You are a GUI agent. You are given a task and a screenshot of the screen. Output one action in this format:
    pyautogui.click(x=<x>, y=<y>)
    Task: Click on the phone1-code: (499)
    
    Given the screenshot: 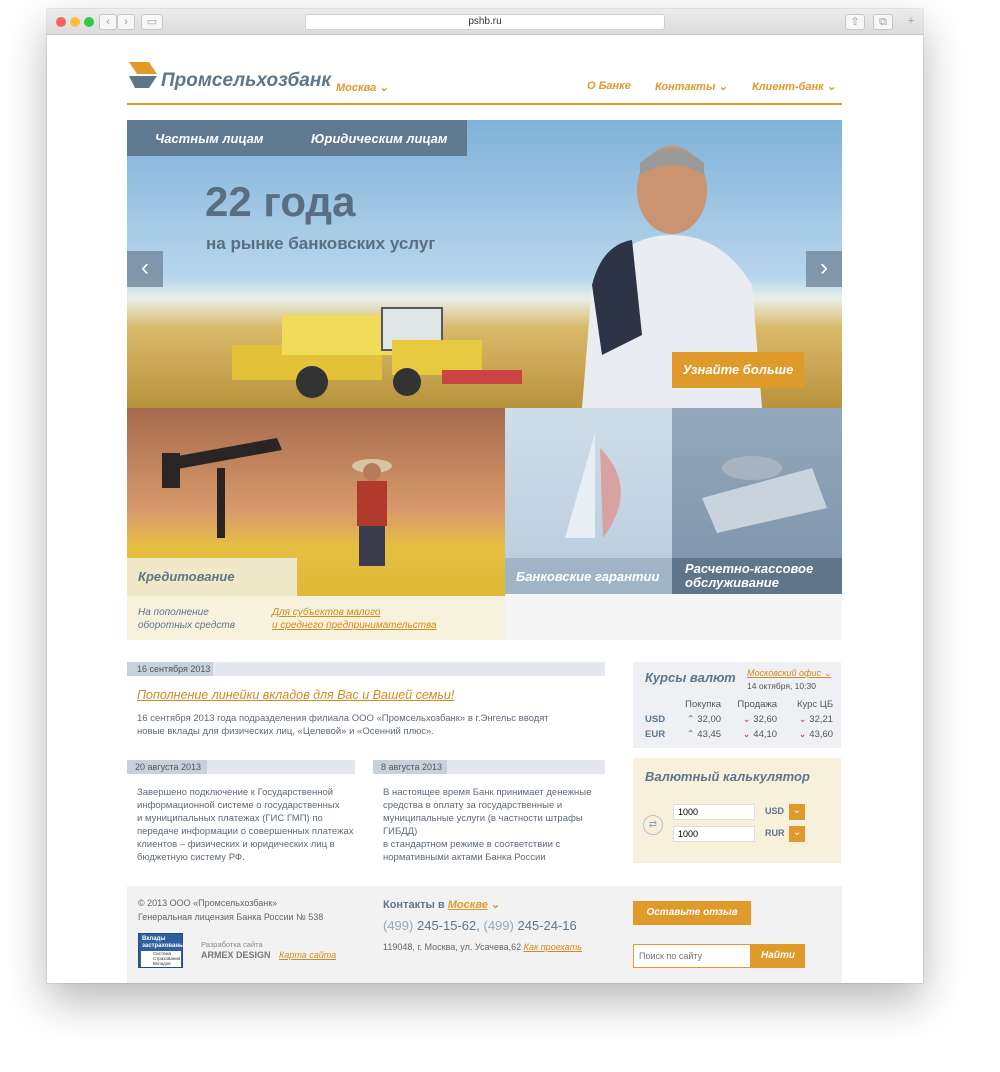 What is the action you would take?
    pyautogui.click(x=398, y=925)
    